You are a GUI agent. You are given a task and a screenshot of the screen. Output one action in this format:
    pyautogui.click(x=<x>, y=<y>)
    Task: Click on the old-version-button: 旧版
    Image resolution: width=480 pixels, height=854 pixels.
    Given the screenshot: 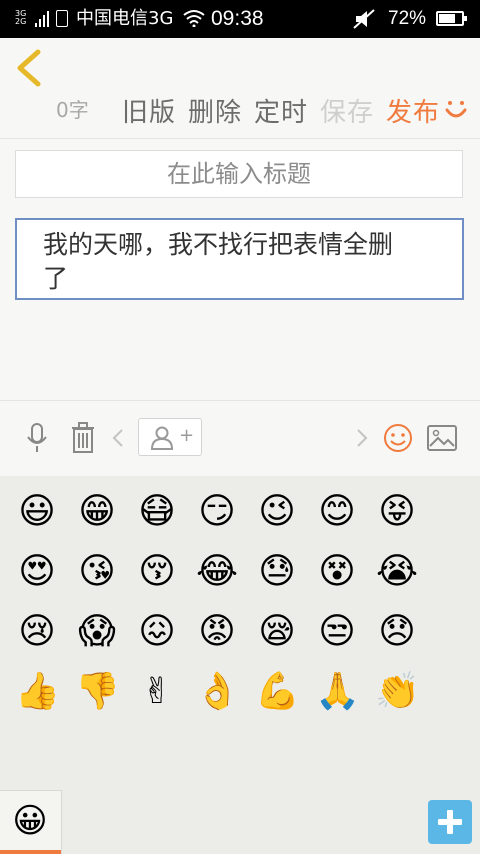 What is the action you would take?
    pyautogui.click(x=149, y=110)
    